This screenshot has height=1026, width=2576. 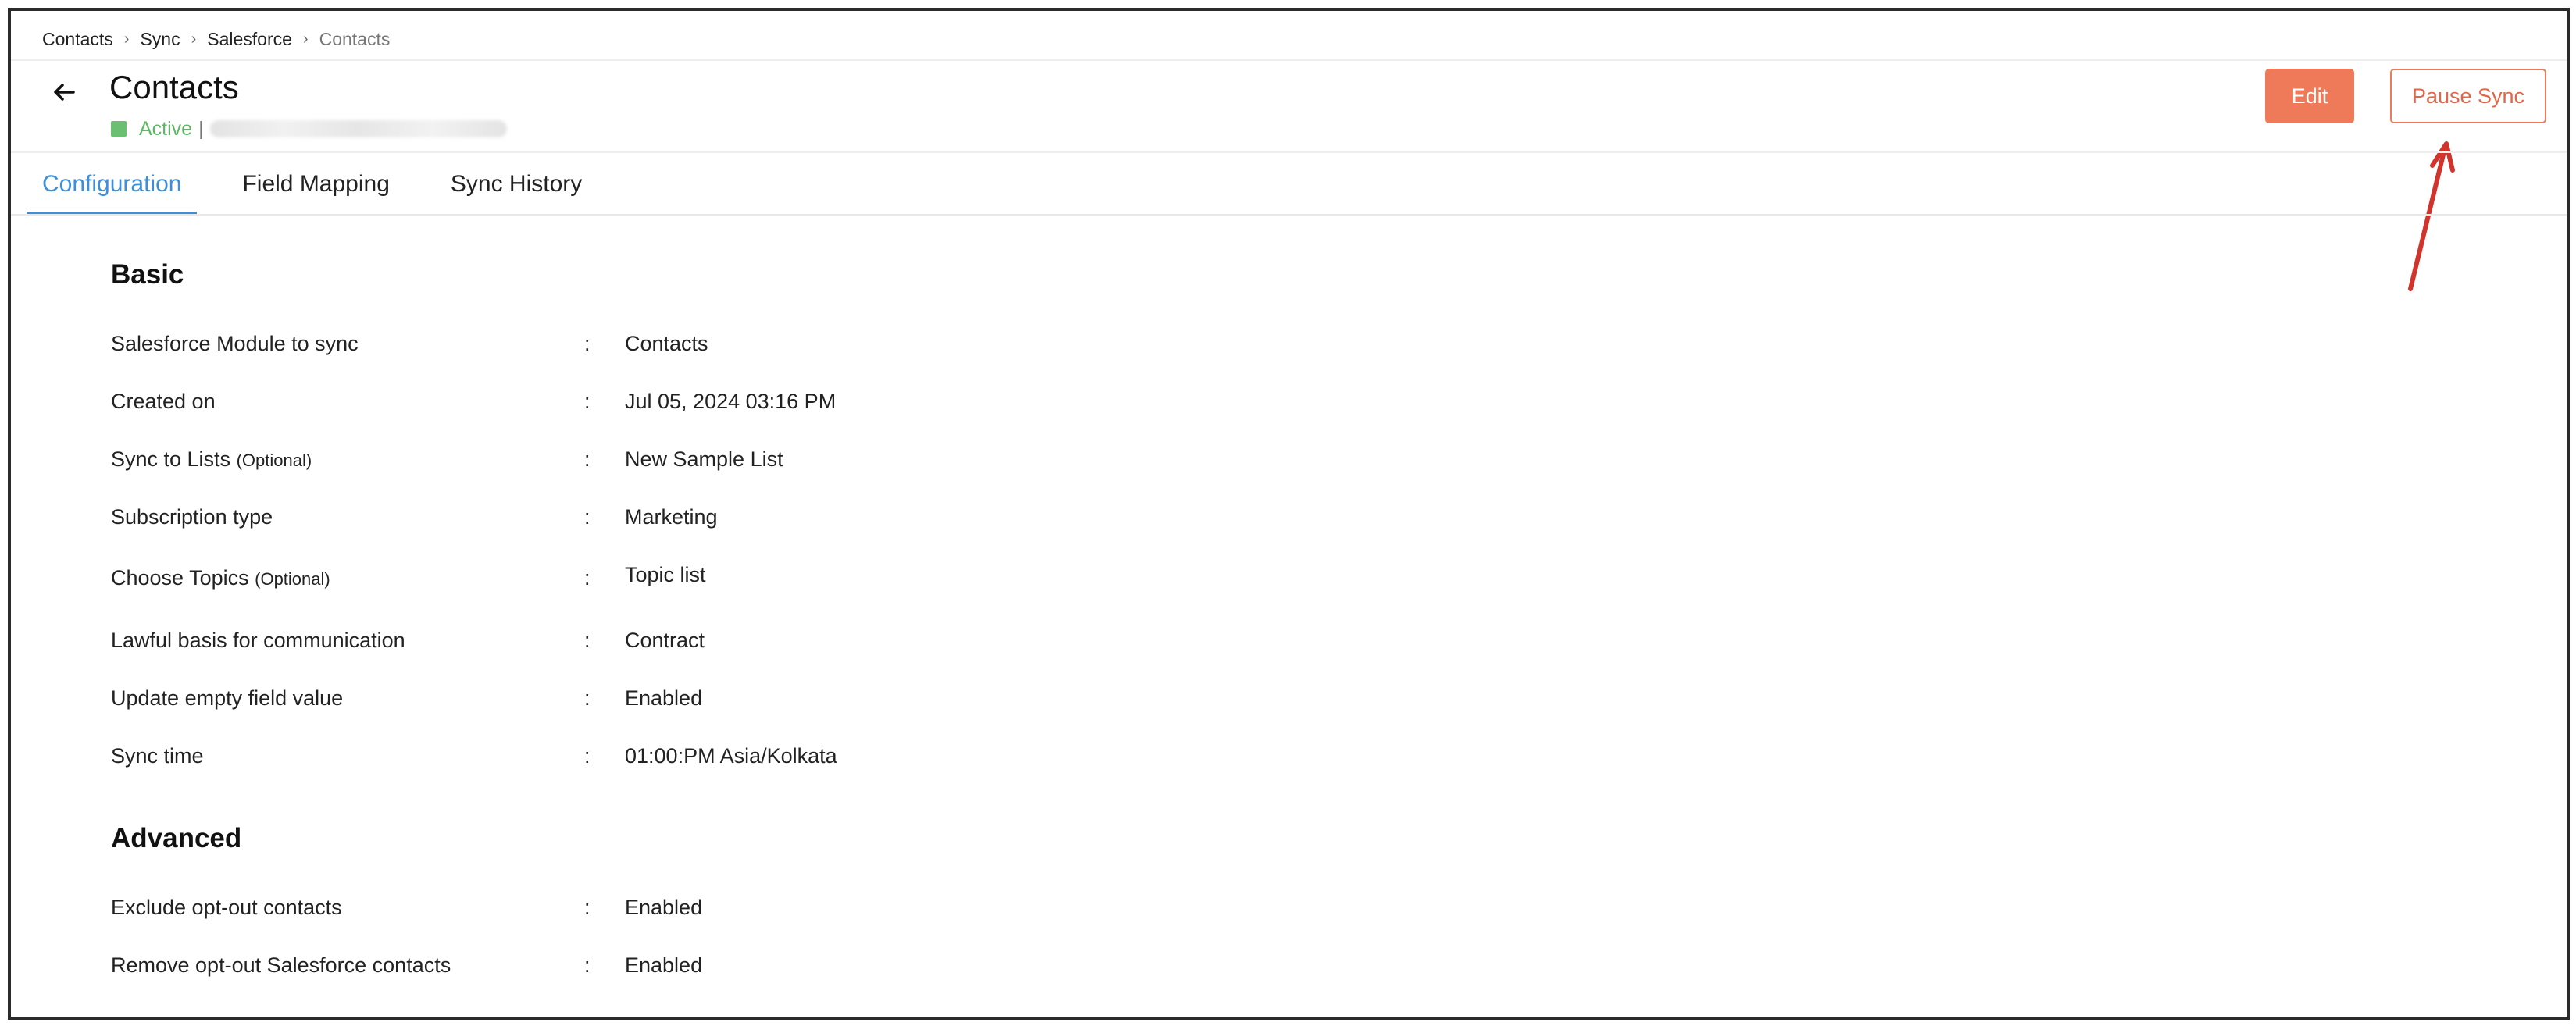 What do you see at coordinates (258, 640) in the screenshot?
I see `row-label: Lawful basis for communication` at bounding box center [258, 640].